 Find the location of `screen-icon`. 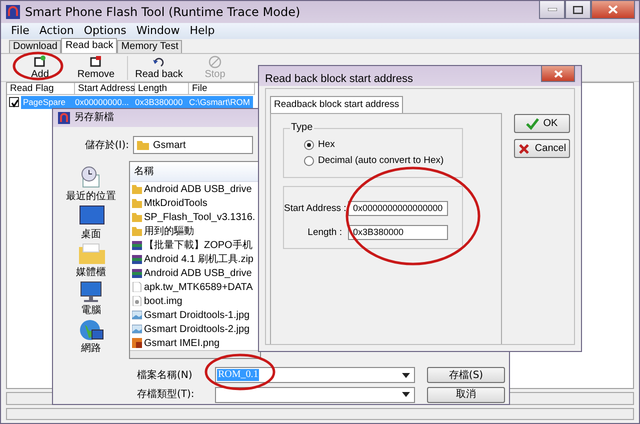

screen-icon is located at coordinates (91, 215).